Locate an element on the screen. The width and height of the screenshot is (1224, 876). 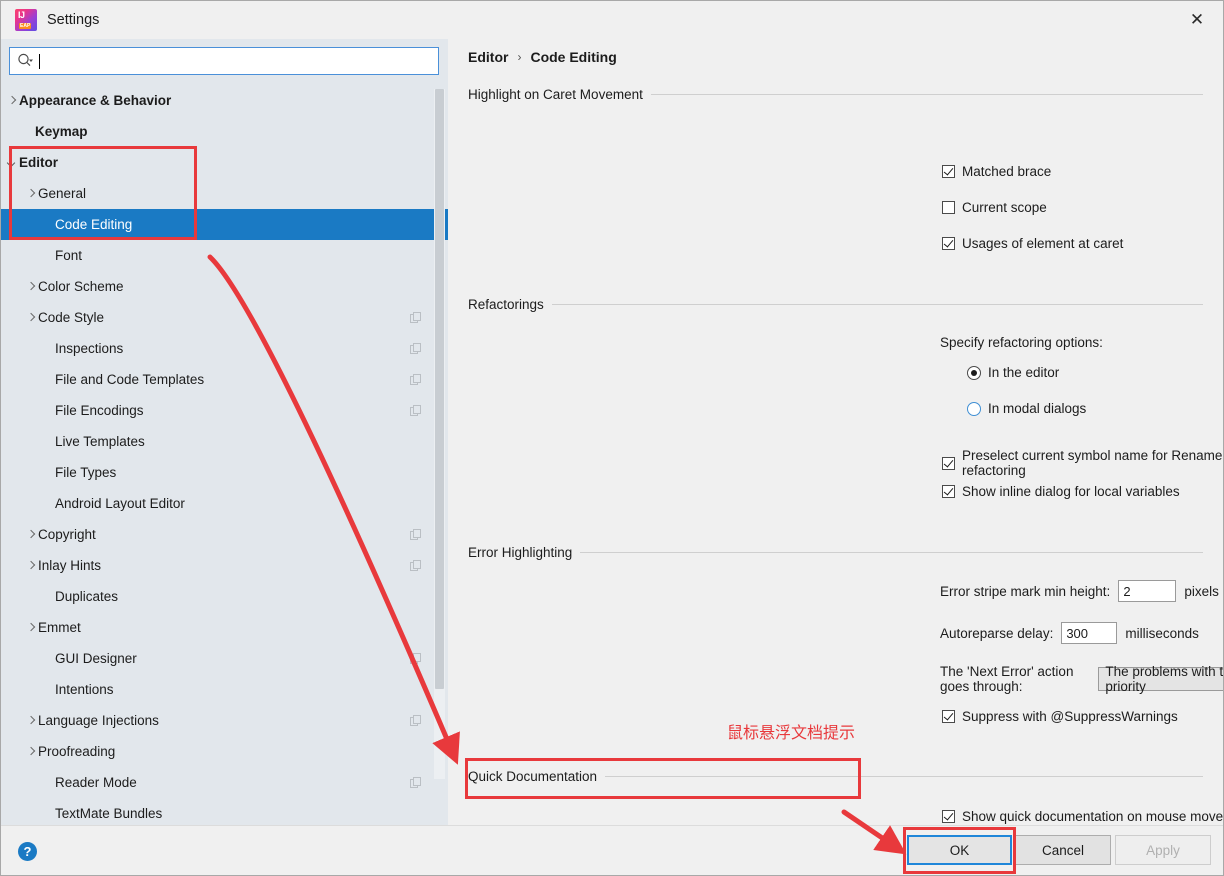
search-field is located at coordinates (224, 61).